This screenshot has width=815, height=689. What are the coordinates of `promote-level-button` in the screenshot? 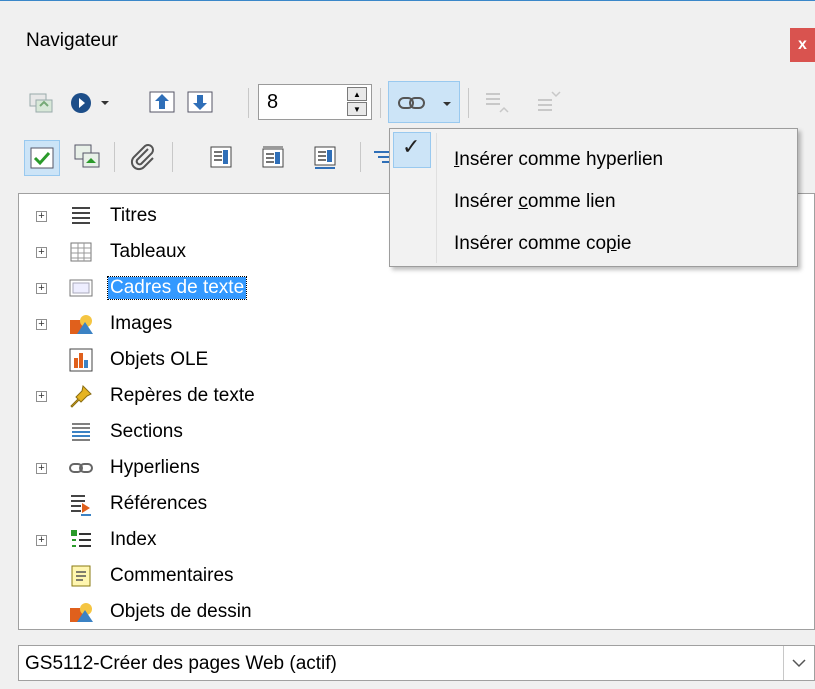 It's located at (496, 102).